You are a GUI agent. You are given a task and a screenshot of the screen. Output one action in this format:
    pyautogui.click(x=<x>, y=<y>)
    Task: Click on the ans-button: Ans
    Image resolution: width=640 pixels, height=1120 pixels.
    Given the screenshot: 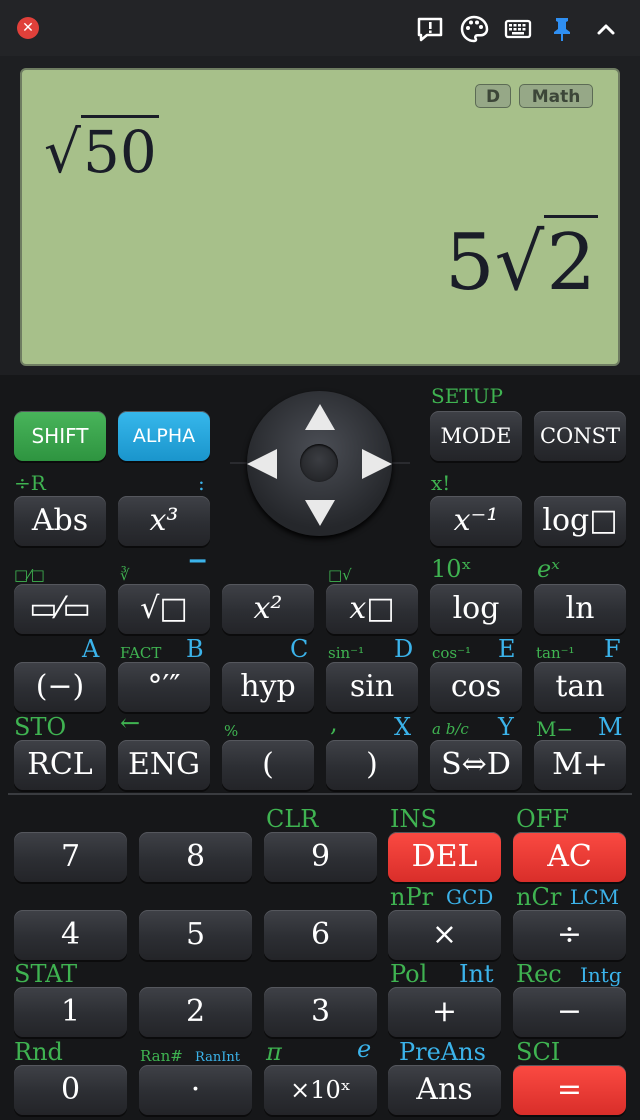 What is the action you would take?
    pyautogui.click(x=444, y=1090)
    